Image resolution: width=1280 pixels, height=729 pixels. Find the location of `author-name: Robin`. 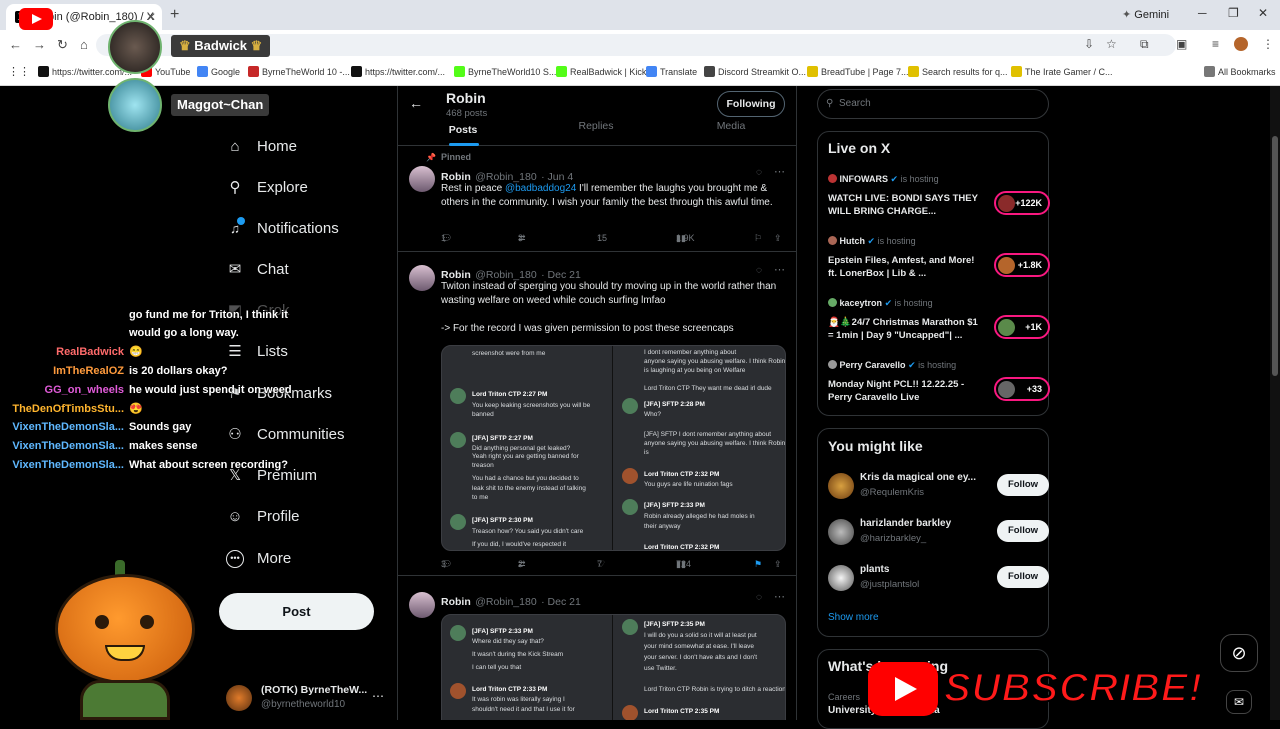

author-name: Robin is located at coordinates (456, 602).